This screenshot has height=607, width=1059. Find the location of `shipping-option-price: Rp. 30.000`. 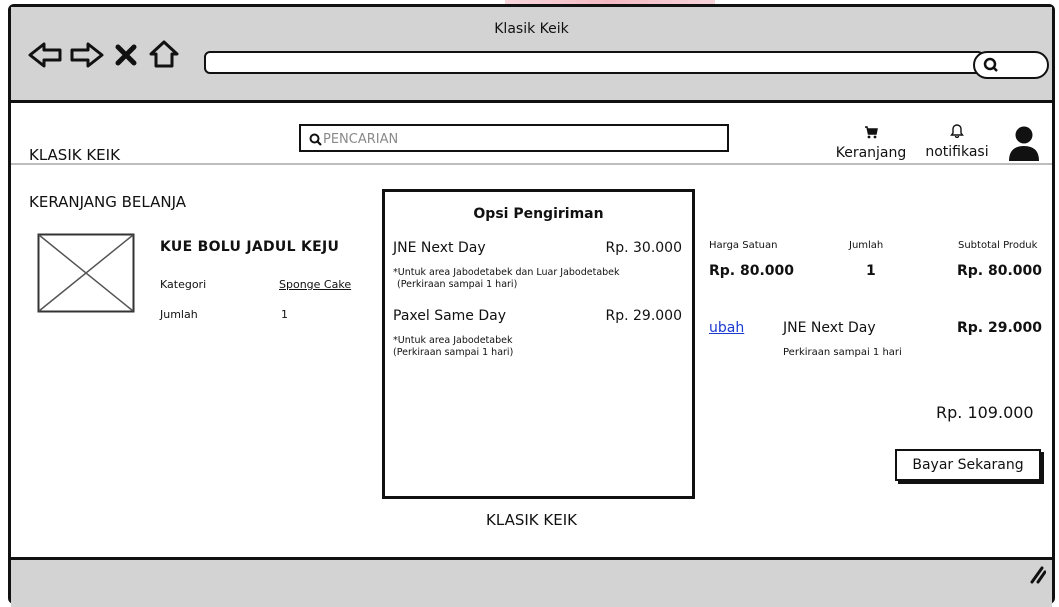

shipping-option-price: Rp. 30.000 is located at coordinates (643, 248).